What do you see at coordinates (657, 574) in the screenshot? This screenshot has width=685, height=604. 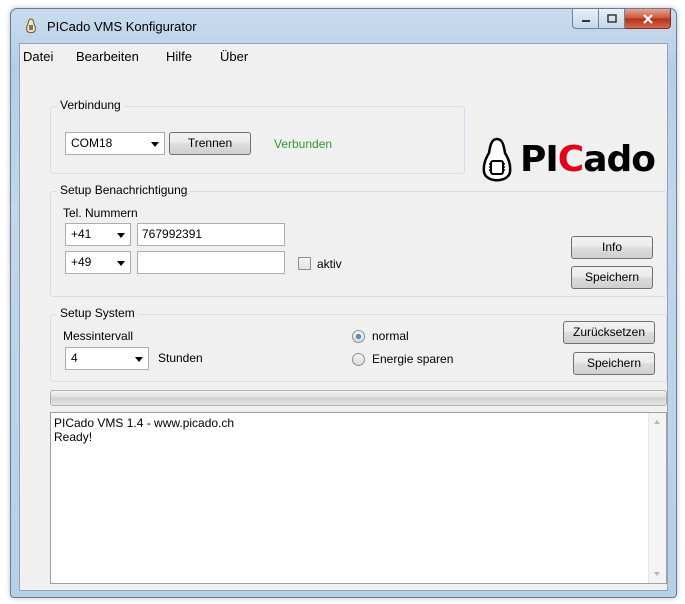 I see `scroll-down-icon` at bounding box center [657, 574].